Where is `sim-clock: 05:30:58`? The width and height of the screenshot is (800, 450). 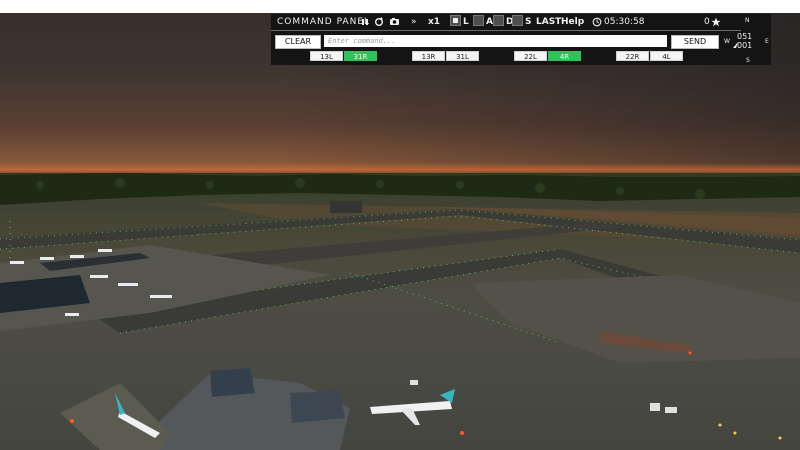
sim-clock: 05:30:58 is located at coordinates (624, 22).